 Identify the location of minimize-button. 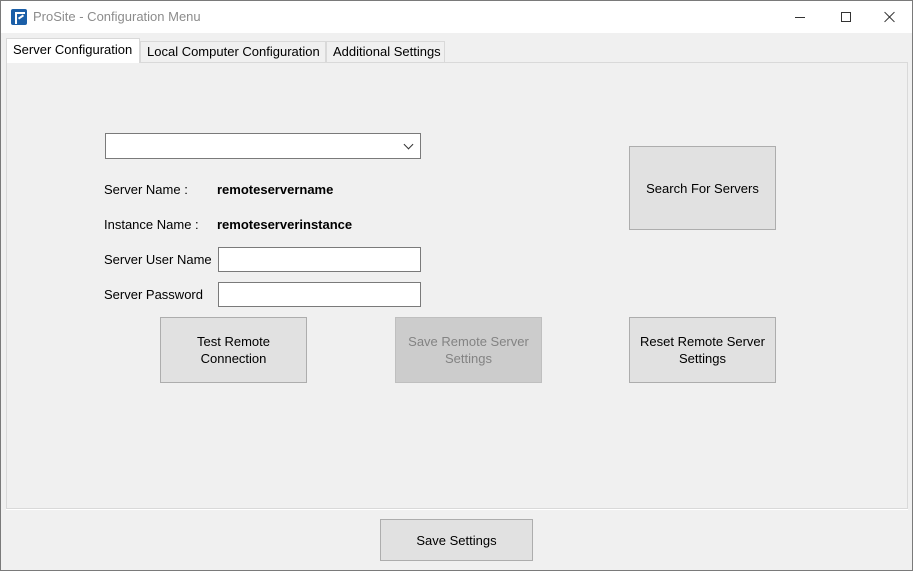
(800, 17).